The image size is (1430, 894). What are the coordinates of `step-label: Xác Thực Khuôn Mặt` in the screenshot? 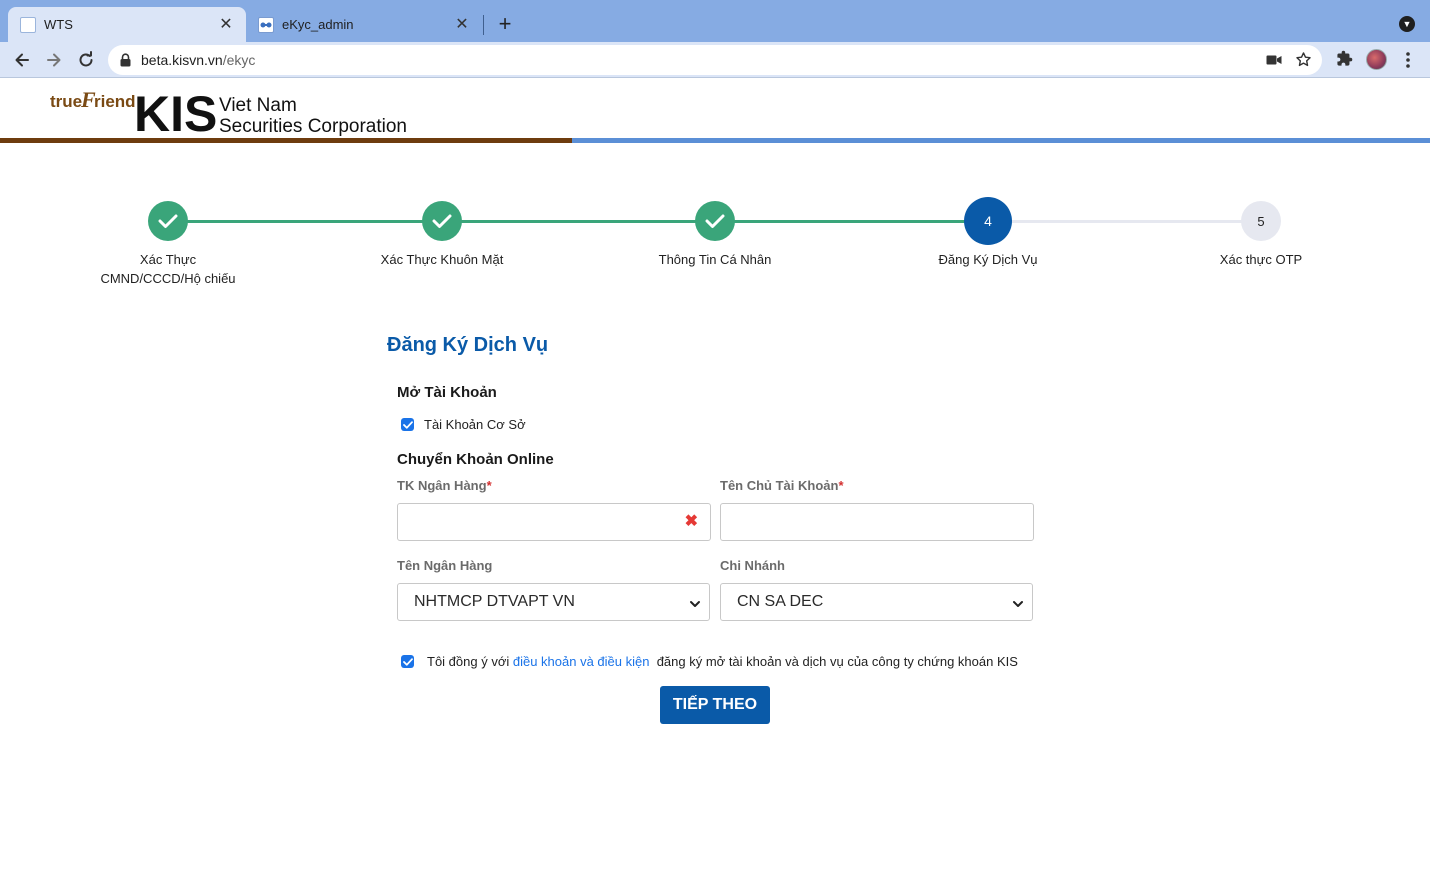 It's located at (442, 259).